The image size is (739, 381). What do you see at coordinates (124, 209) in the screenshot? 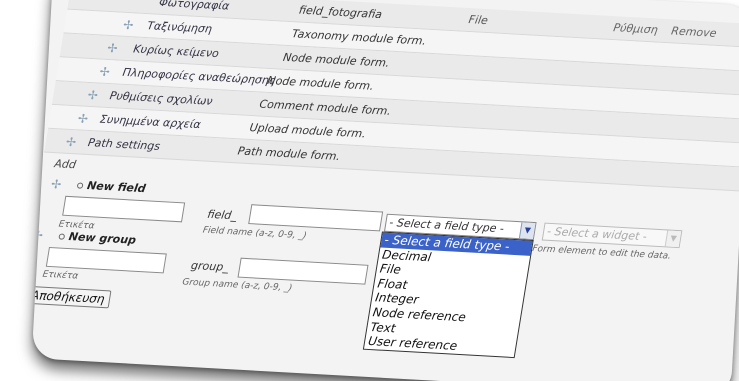
I see `new-field-label-input` at bounding box center [124, 209].